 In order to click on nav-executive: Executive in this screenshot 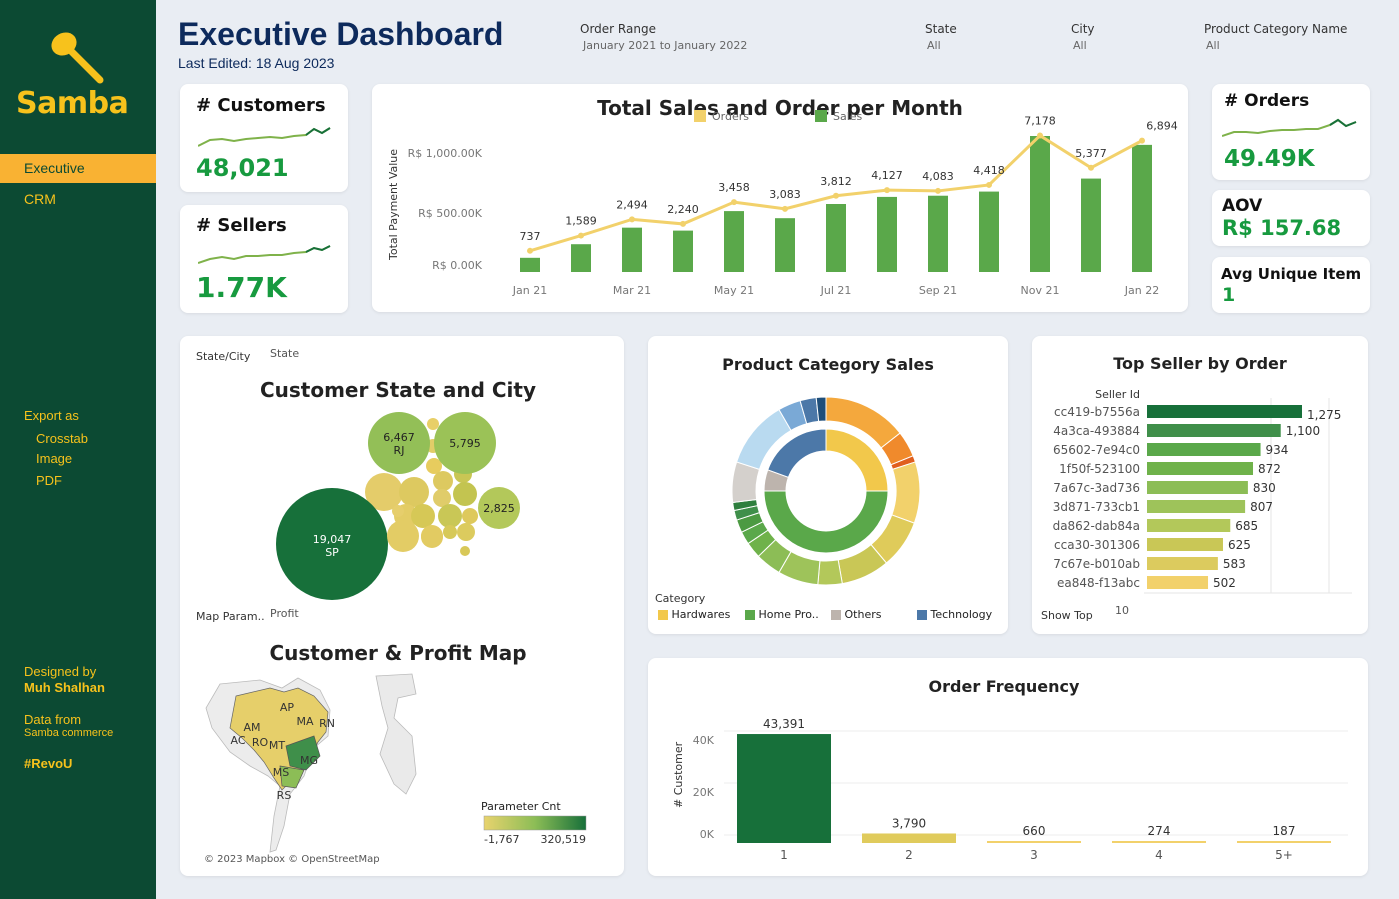, I will do `click(78, 168)`.